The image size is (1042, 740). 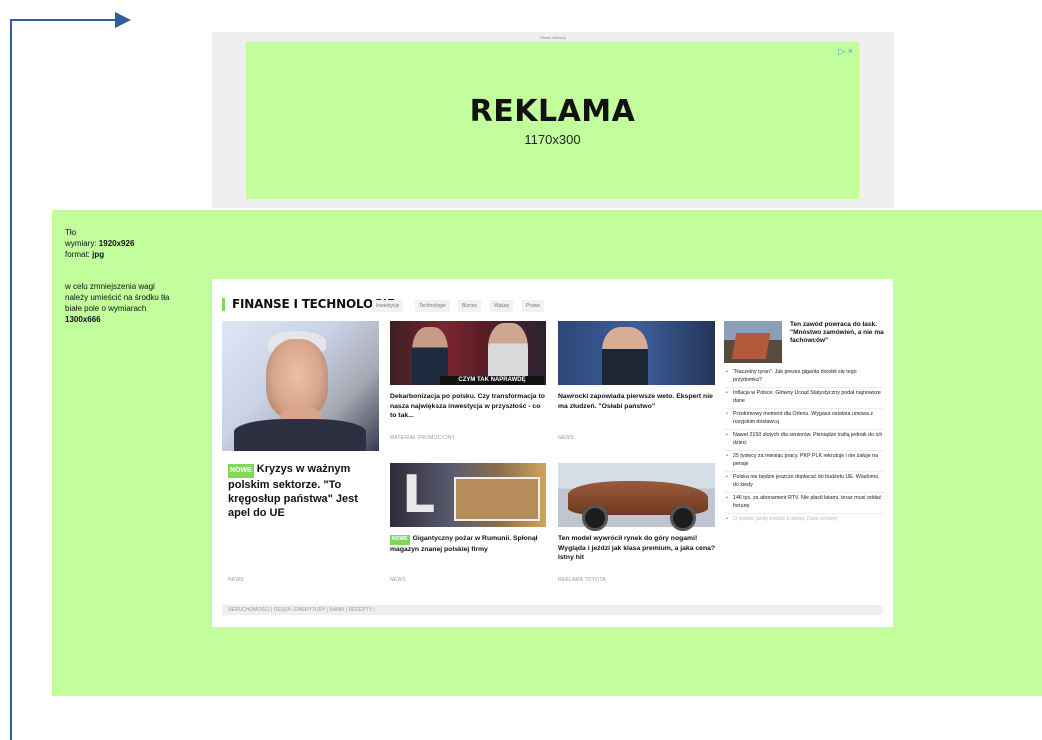 I want to click on tab-biznes: Biznes, so click(x=470, y=306).